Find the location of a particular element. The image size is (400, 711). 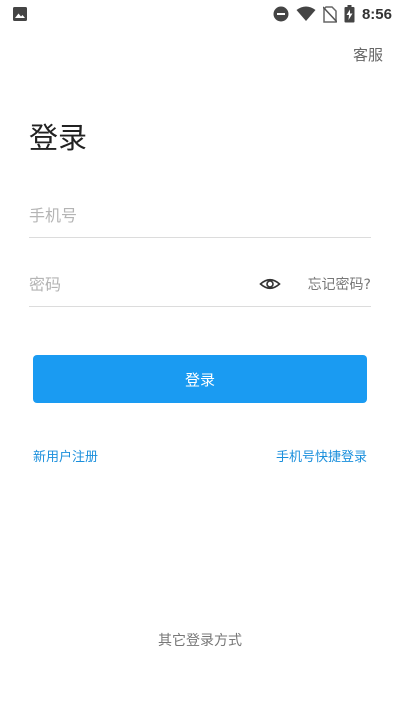

no-sim-icon is located at coordinates (329, 14).